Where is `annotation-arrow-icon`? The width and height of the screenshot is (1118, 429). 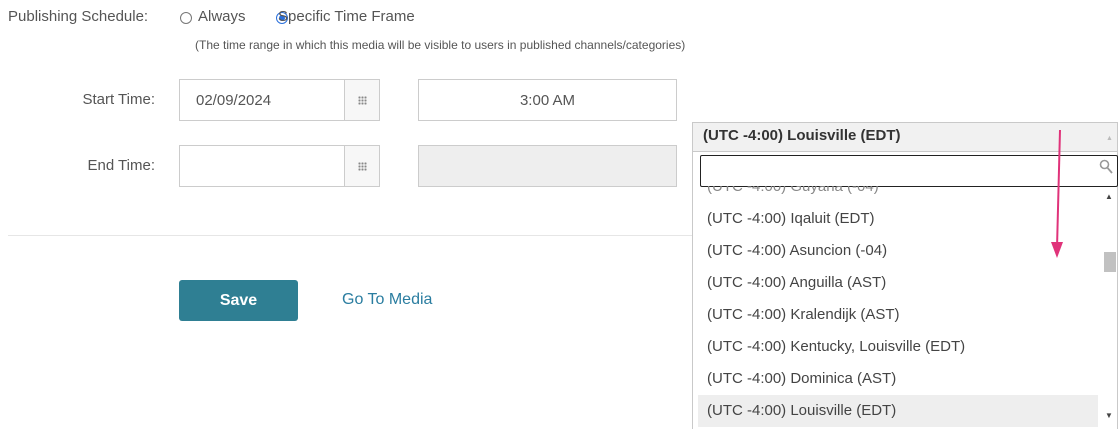
annotation-arrow-icon is located at coordinates (1057, 193).